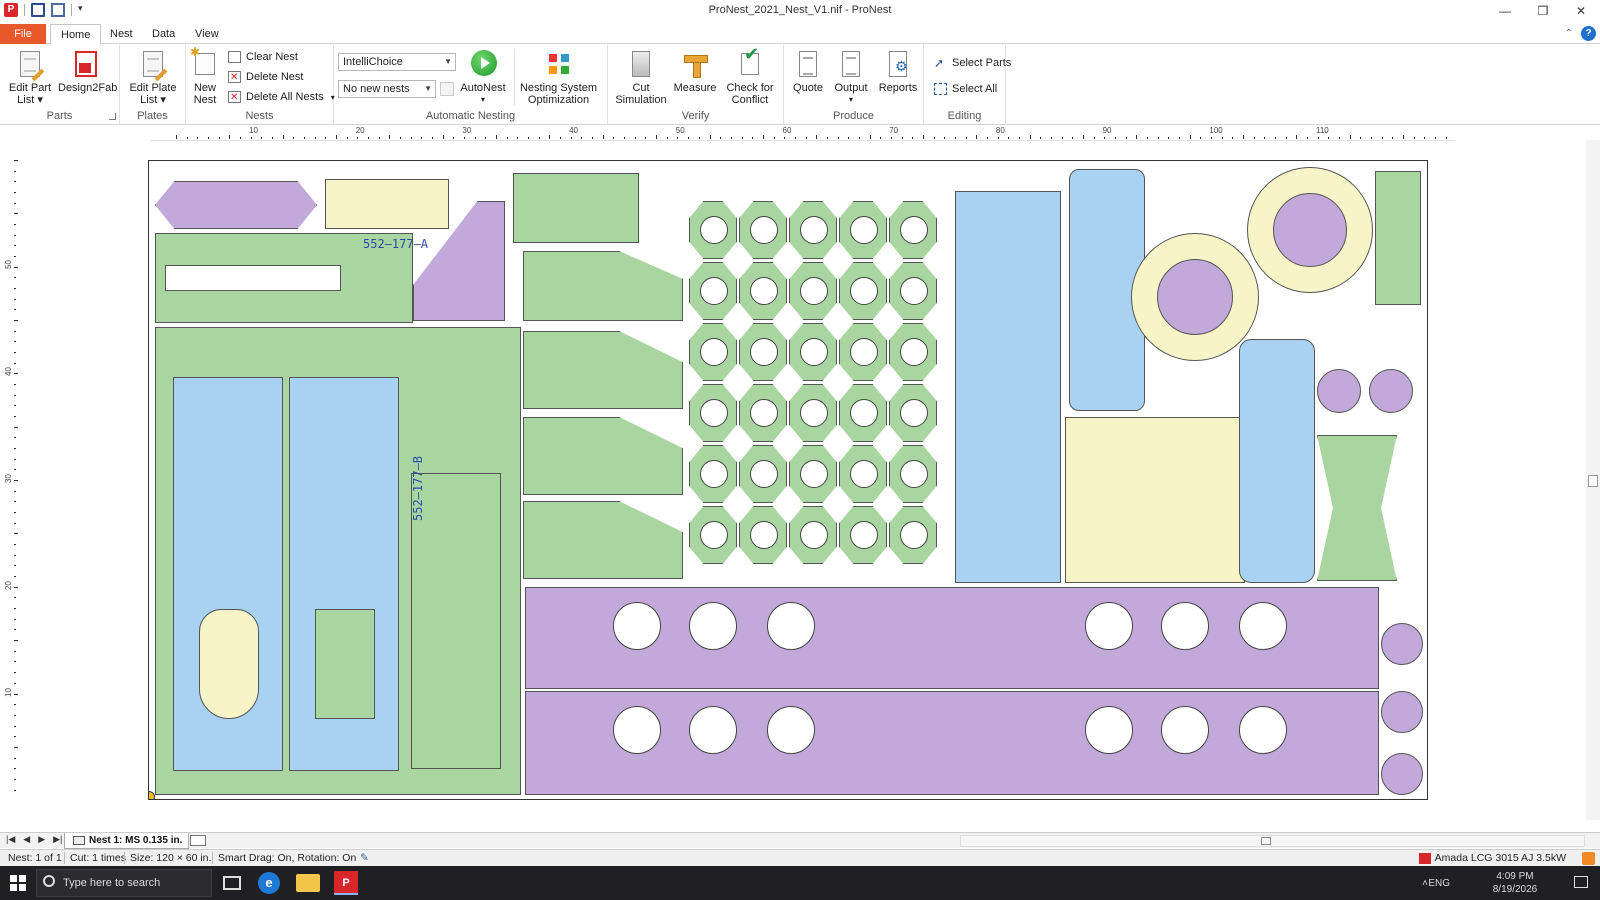  I want to click on new-nest-button: New Nest, so click(205, 76).